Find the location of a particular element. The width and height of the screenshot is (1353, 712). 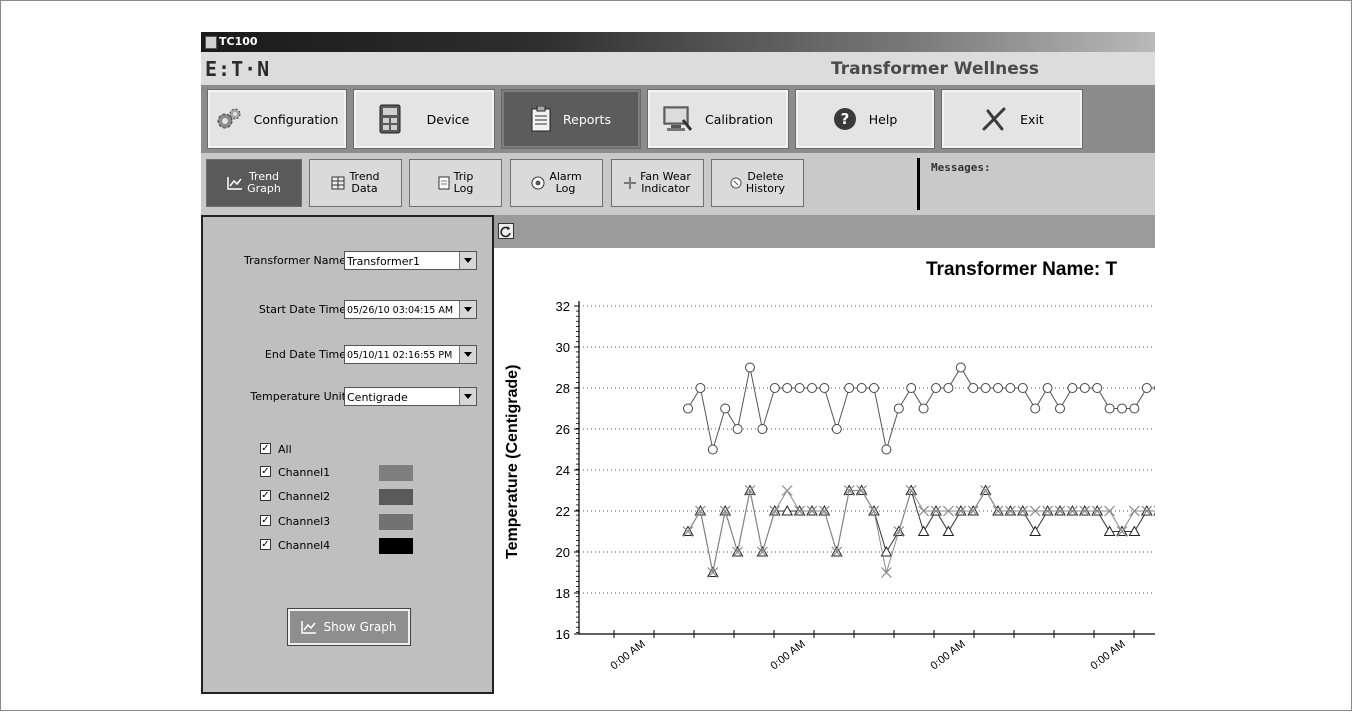

exit-label: Exit is located at coordinates (1032, 119).